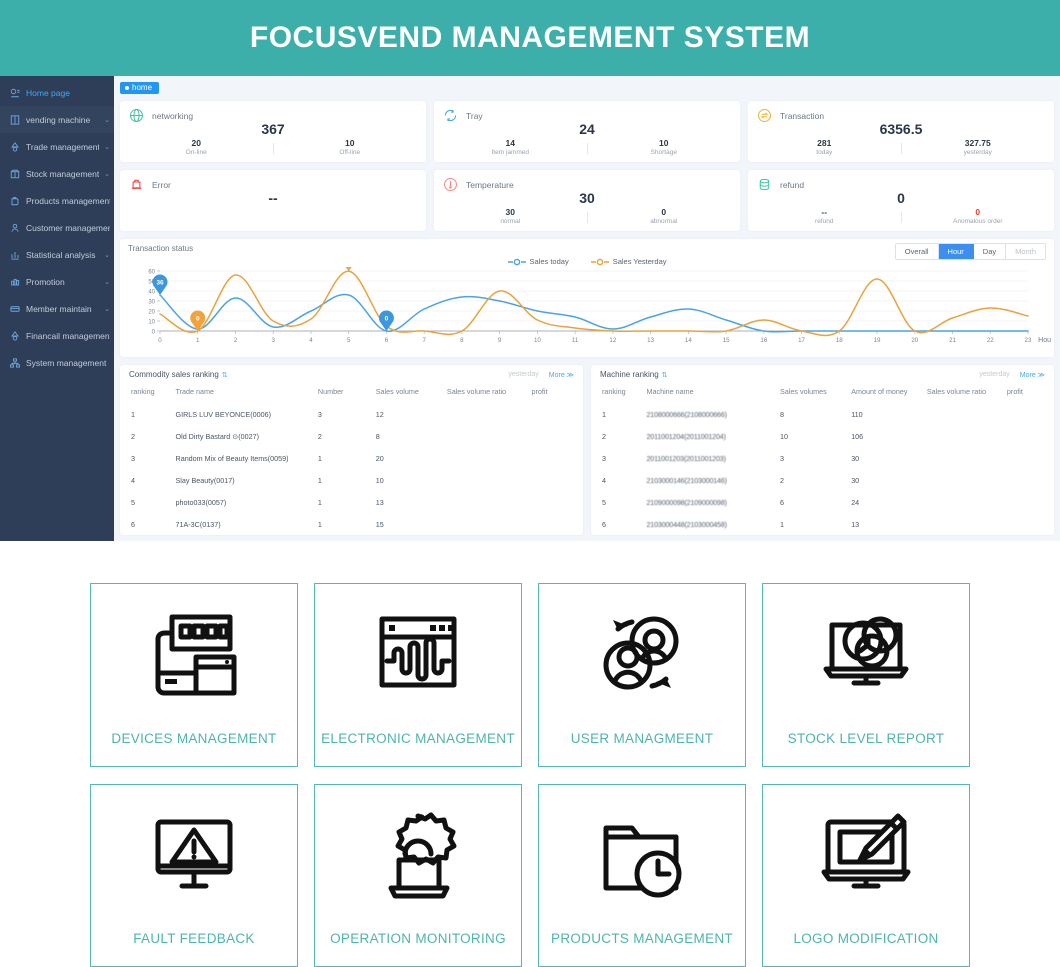 The width and height of the screenshot is (1060, 967). Describe the element at coordinates (57, 92) in the screenshot. I see `sidebar-item-home-page: Home page` at that location.